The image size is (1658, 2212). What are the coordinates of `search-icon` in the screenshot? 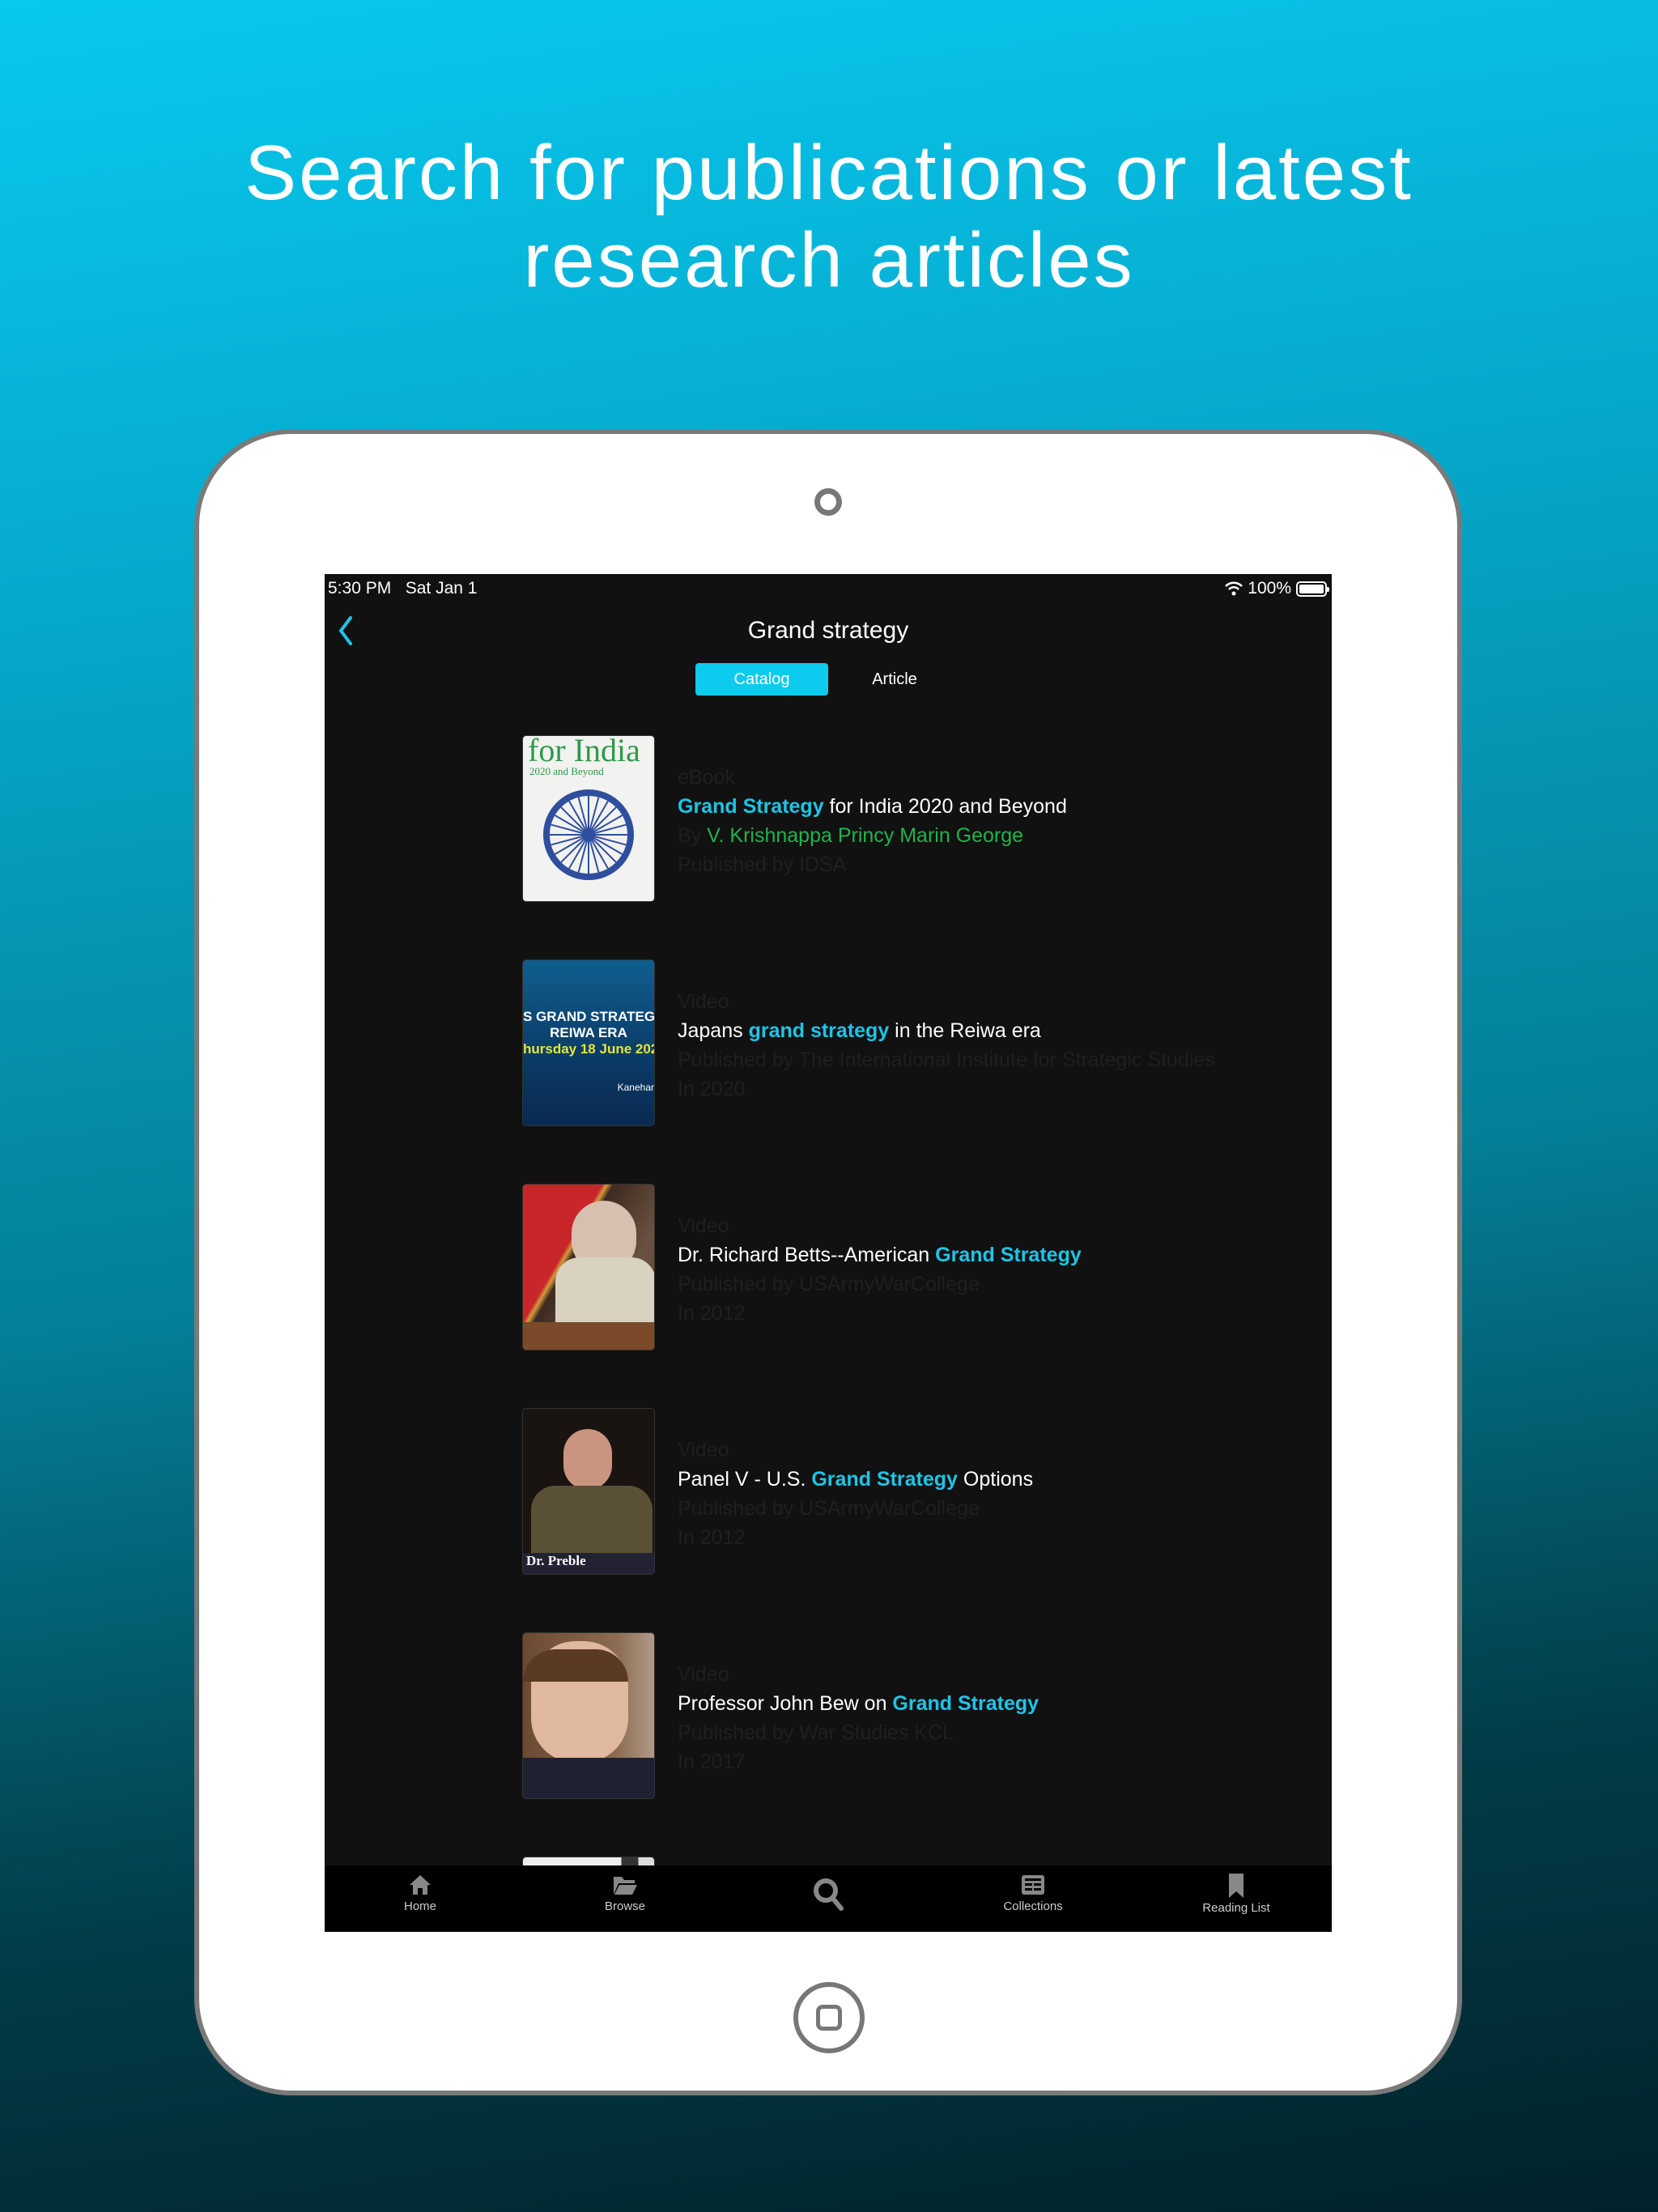 It's located at (828, 1894).